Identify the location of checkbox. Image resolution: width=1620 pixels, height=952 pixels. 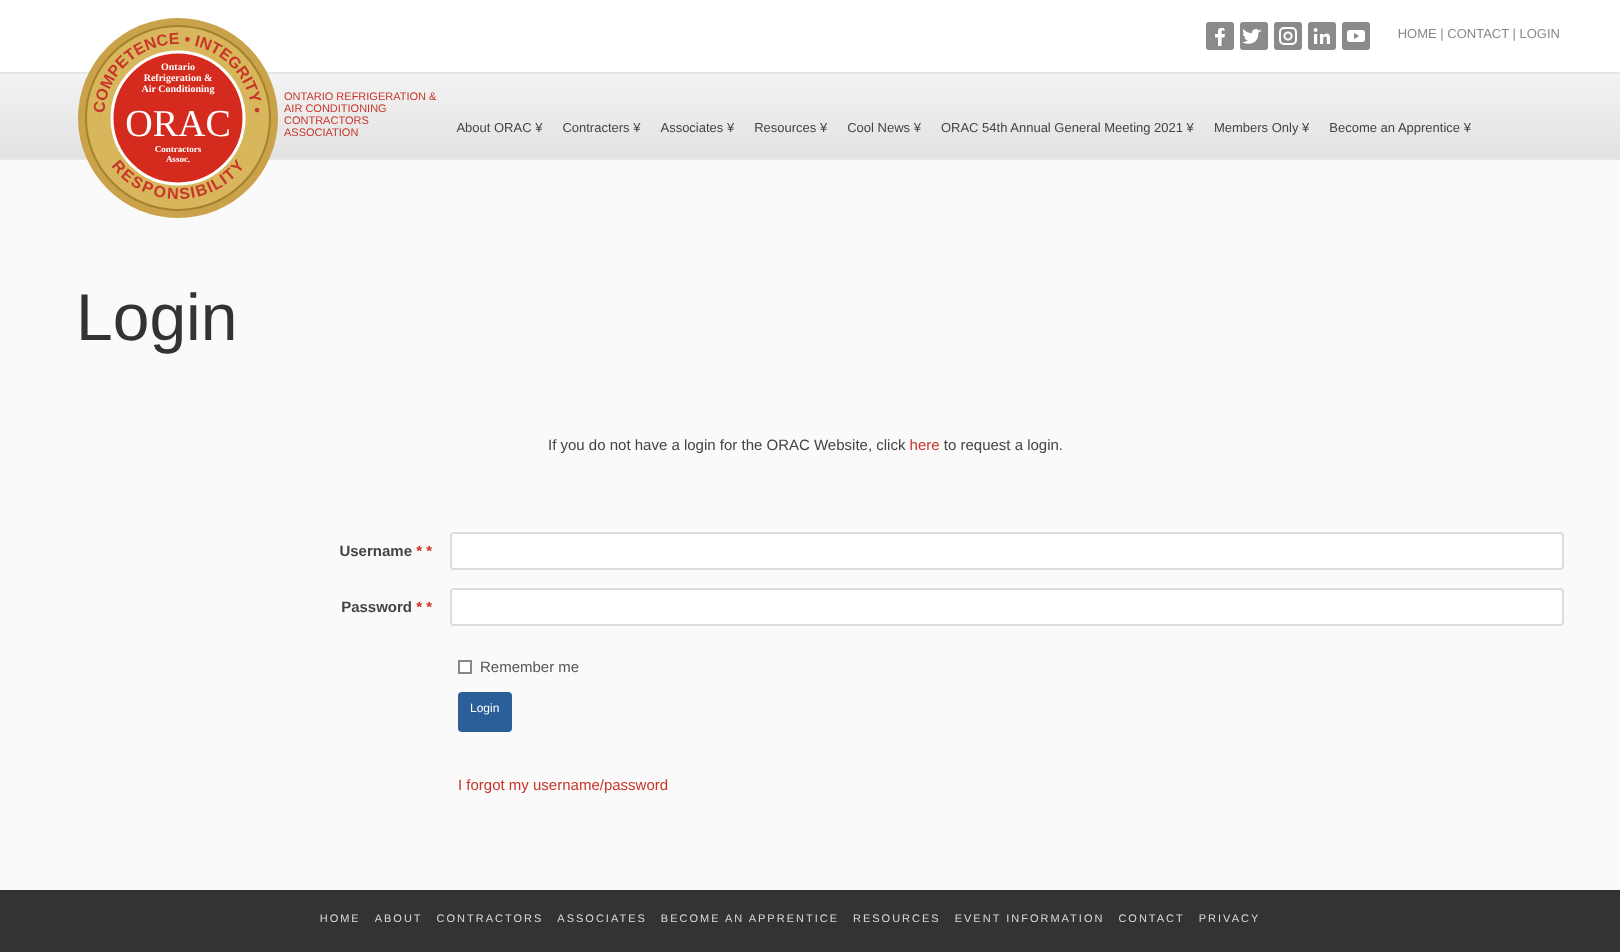
(465, 667).